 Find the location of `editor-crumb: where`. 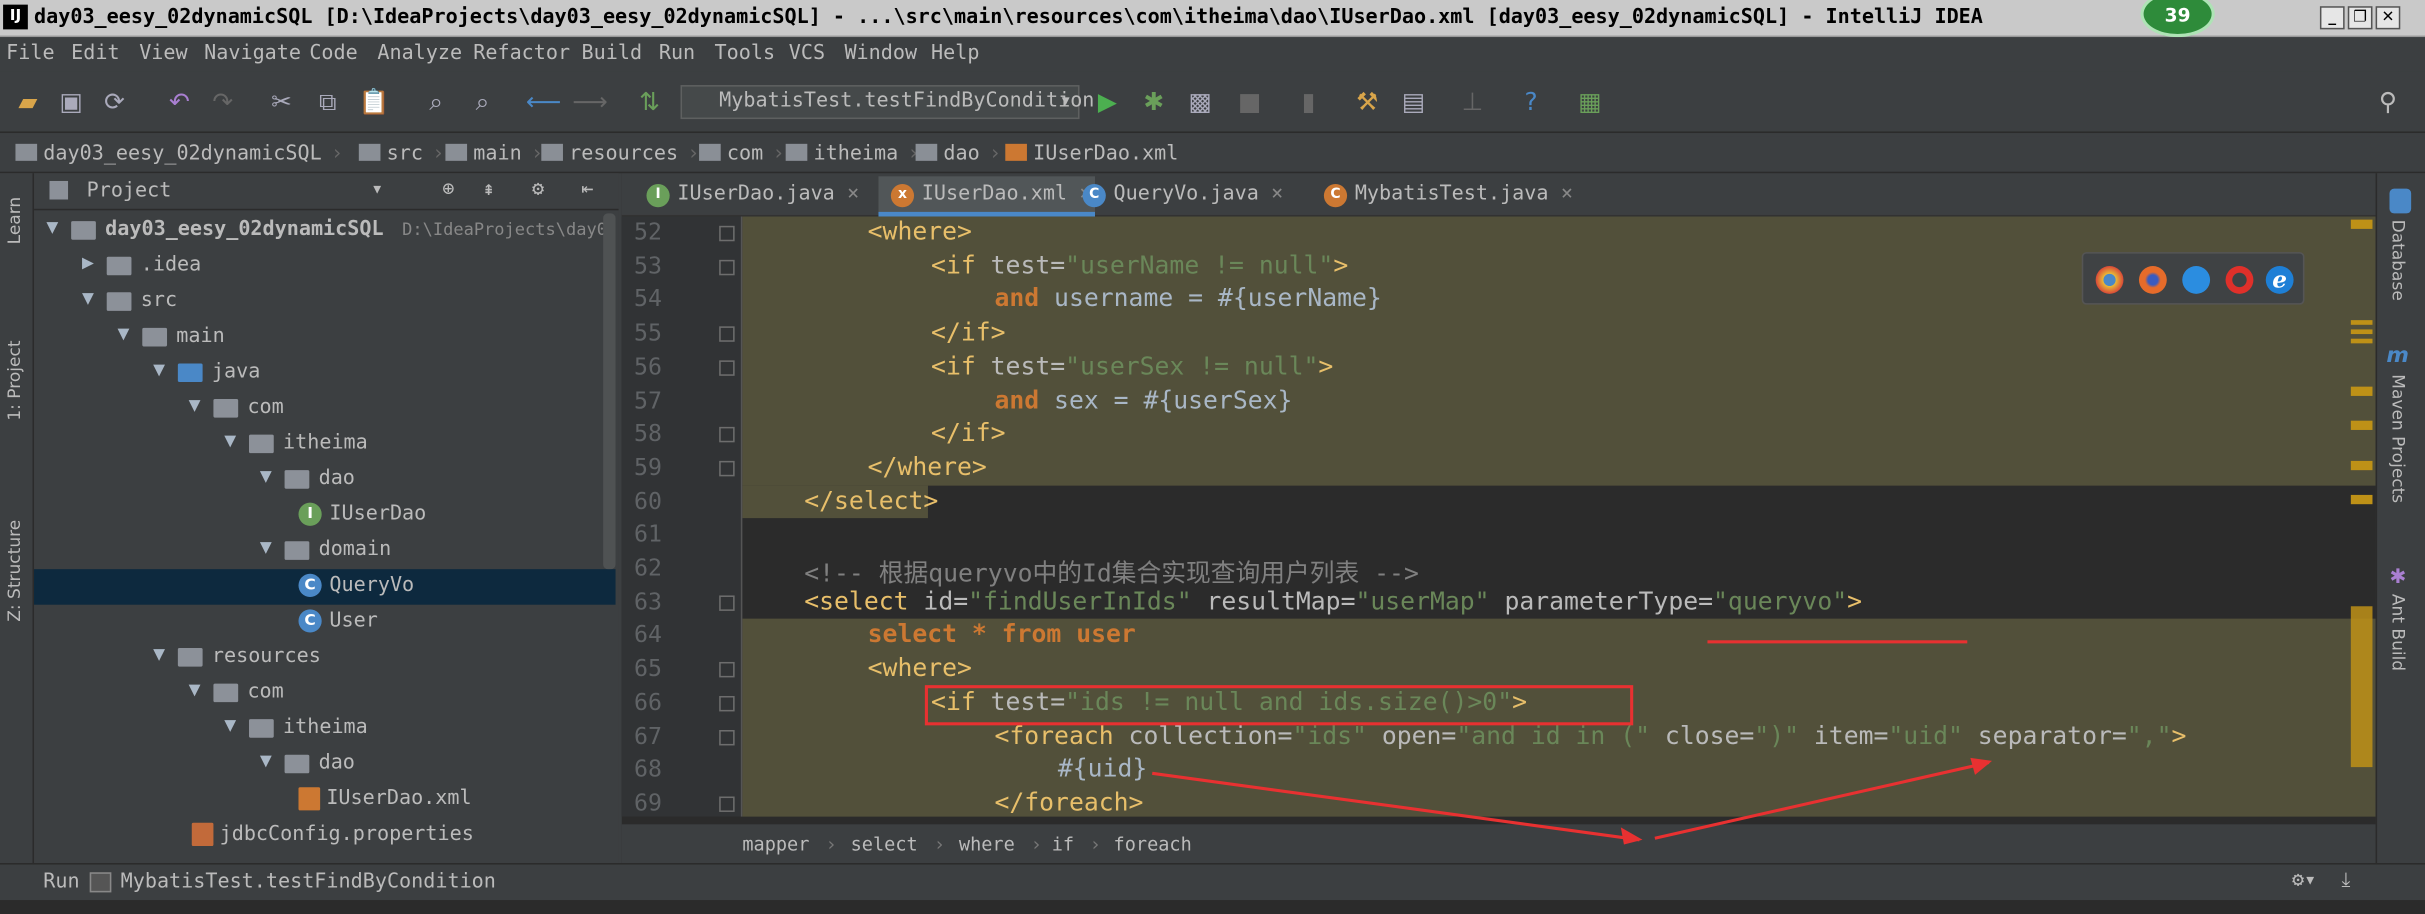

editor-crumb: where is located at coordinates (987, 845).